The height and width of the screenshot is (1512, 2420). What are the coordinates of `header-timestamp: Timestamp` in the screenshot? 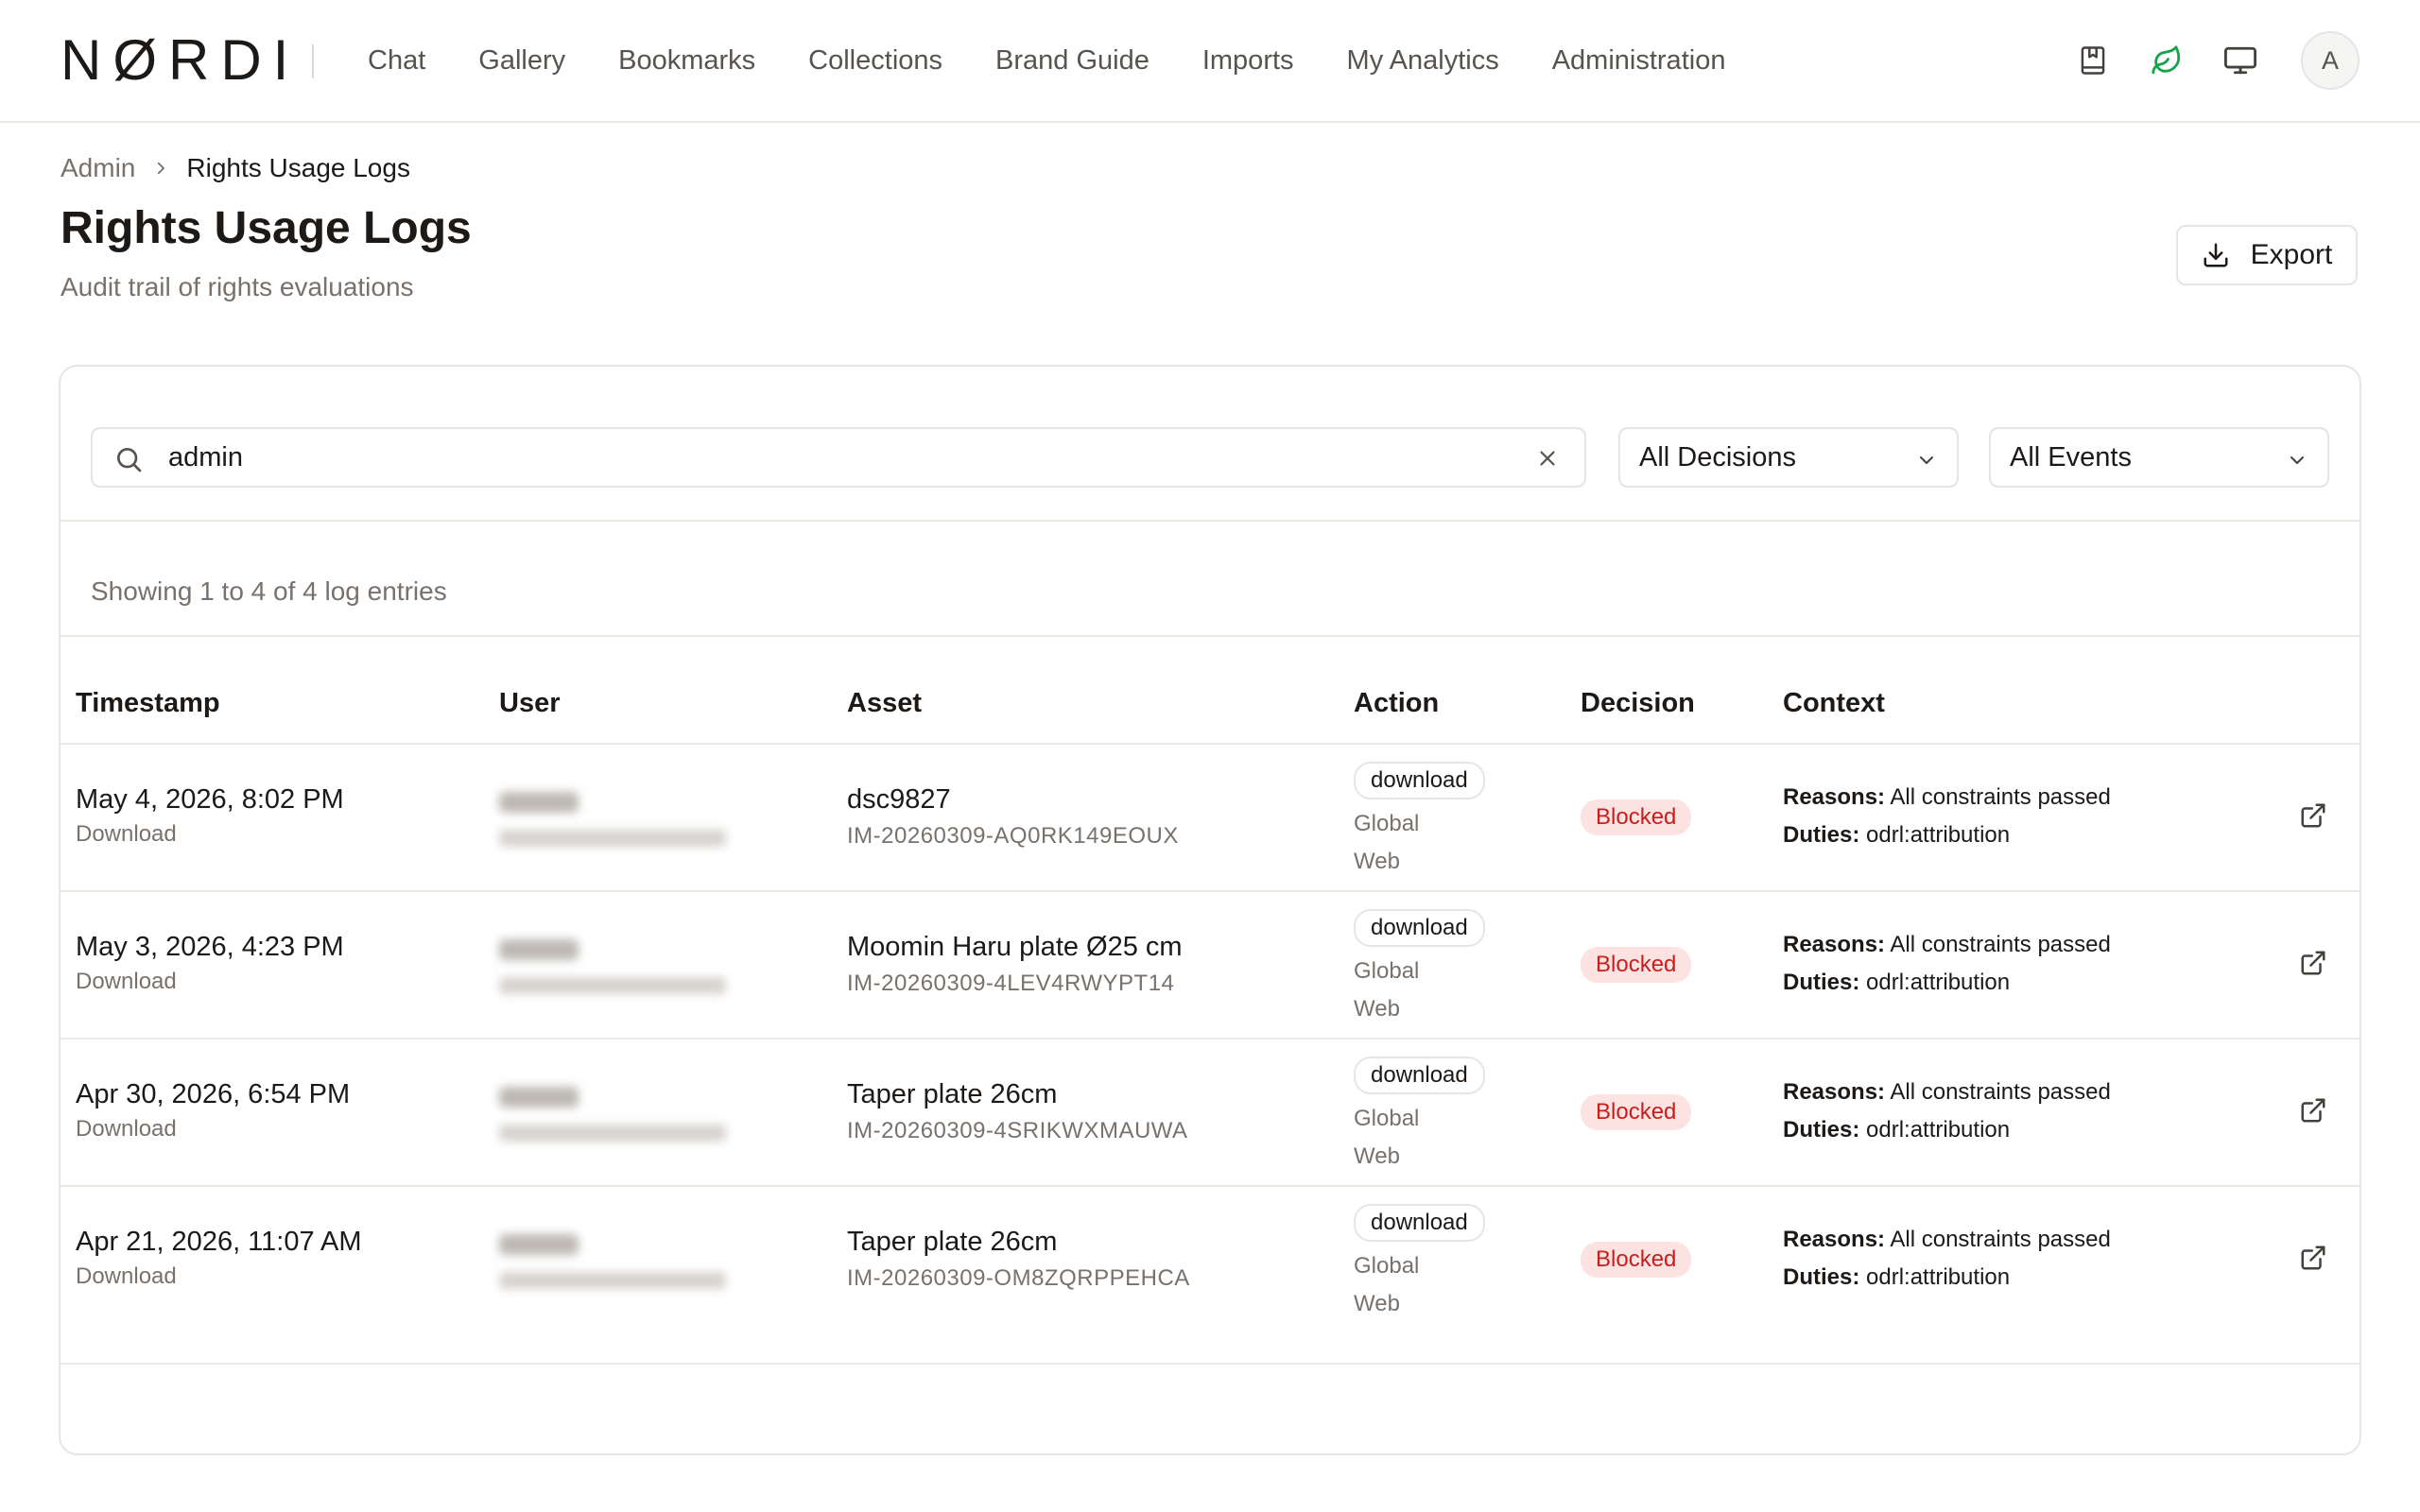 It's located at (148, 703).